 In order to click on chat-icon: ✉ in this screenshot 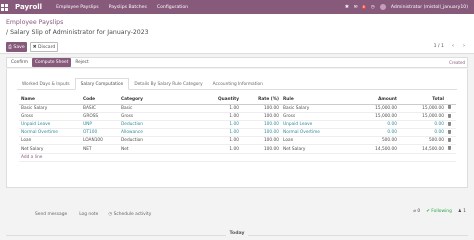, I will do `click(356, 7)`.